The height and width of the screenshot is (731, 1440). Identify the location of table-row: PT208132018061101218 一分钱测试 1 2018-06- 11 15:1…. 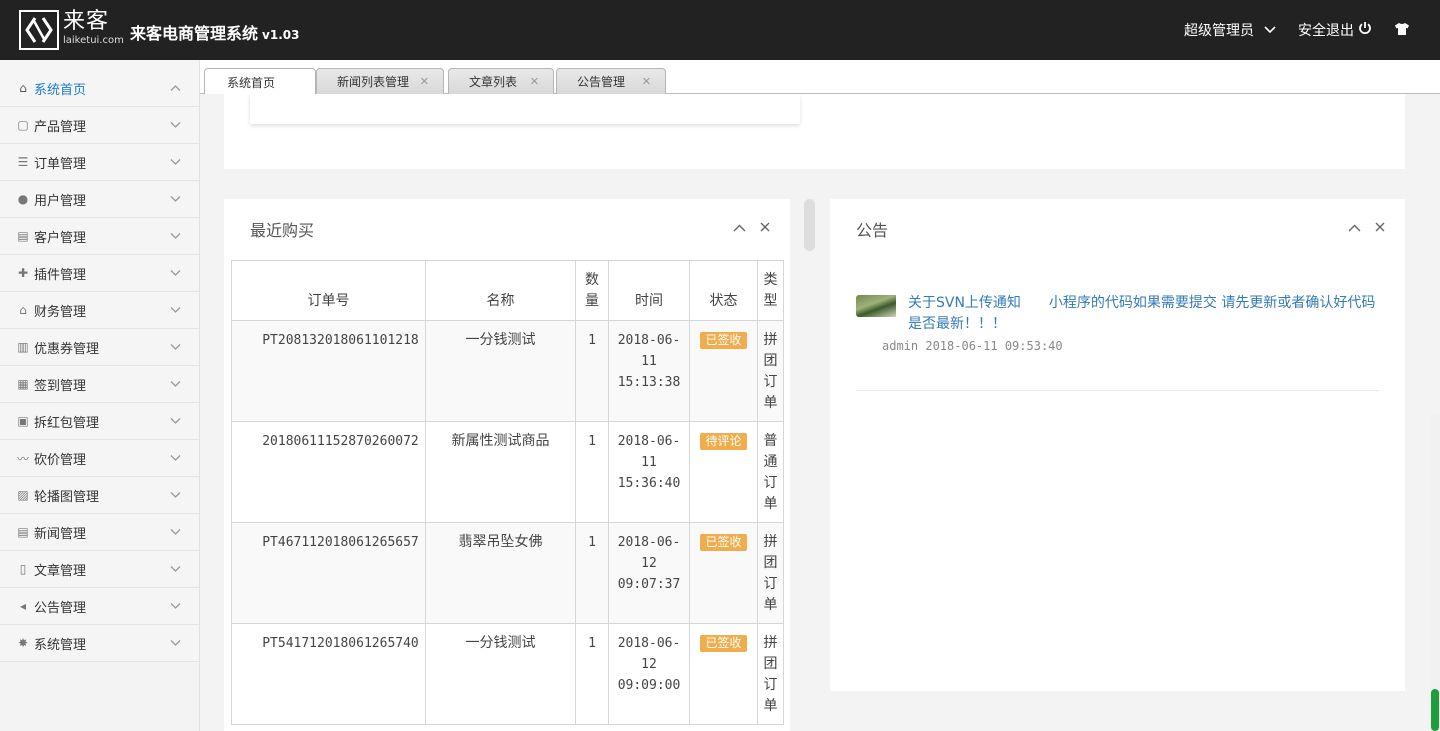
(507, 371).